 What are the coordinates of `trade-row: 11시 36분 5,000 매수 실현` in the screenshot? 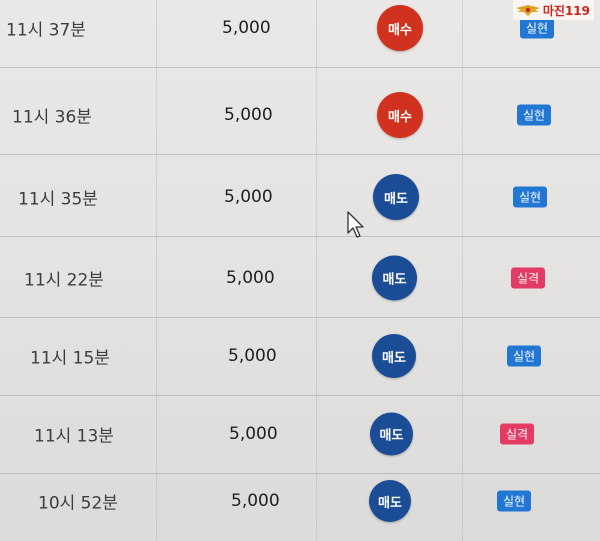 It's located at (300, 115).